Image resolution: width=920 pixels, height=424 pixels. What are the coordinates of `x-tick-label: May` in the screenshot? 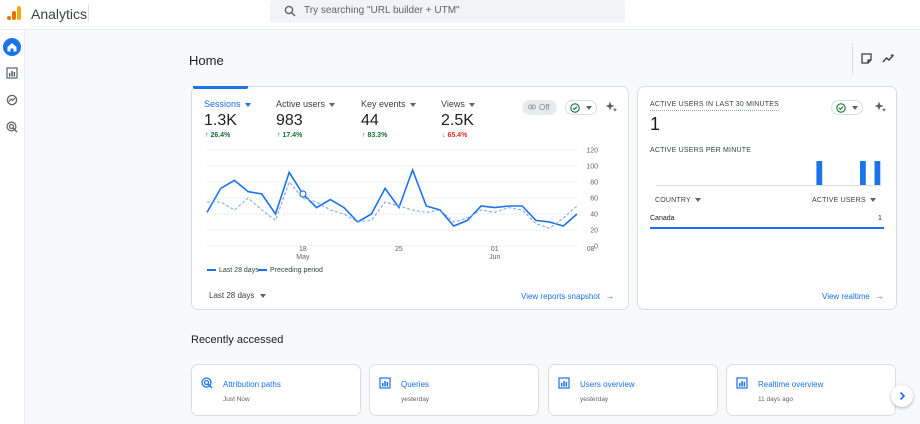 It's located at (303, 257).